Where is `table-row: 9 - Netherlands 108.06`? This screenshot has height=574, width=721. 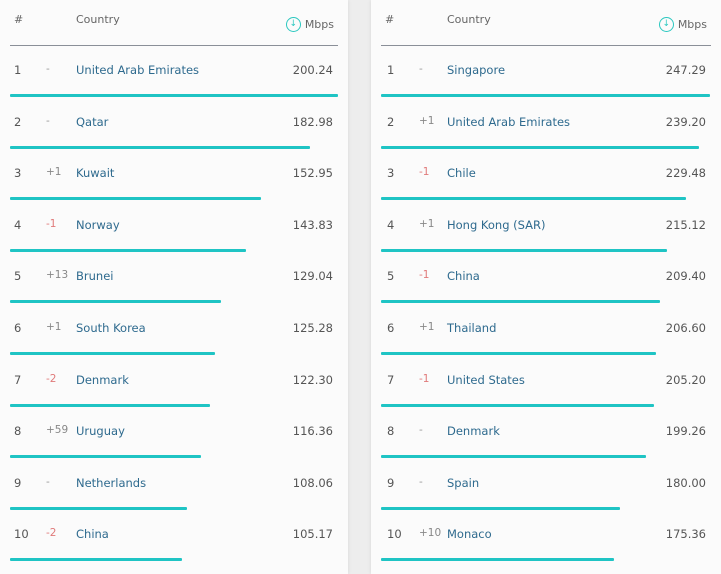
table-row: 9 - Netherlands 108.06 is located at coordinates (174, 485).